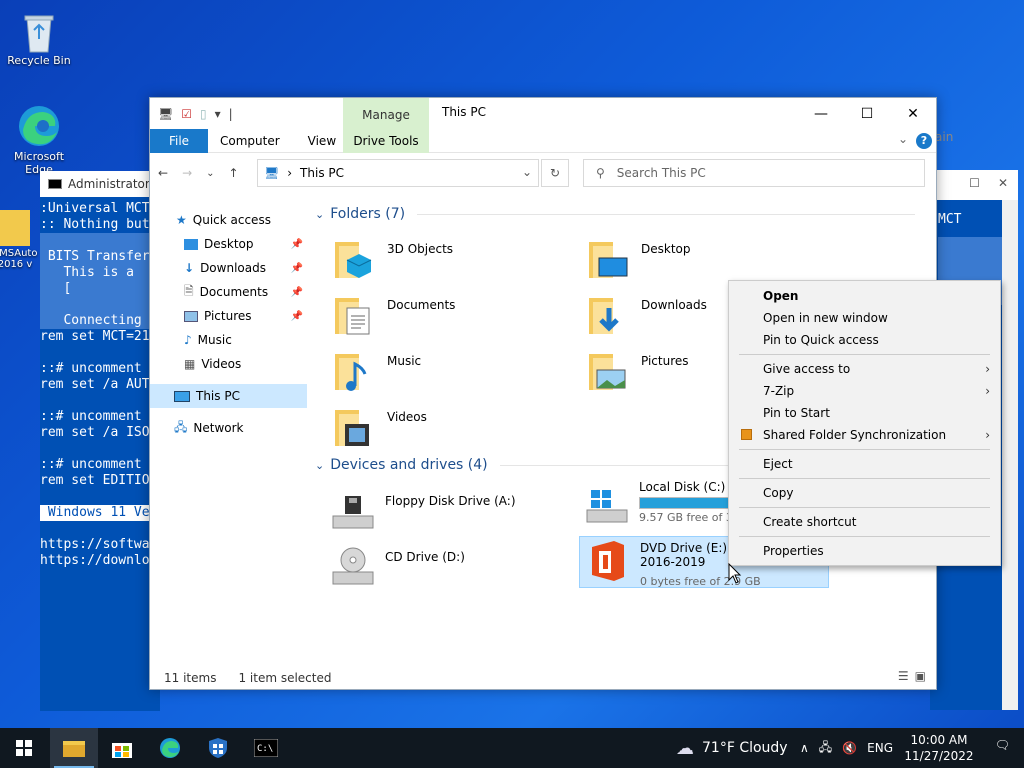 The image size is (1024, 768). What do you see at coordinates (880, 748) in the screenshot?
I see `language-indicator: ENG` at bounding box center [880, 748].